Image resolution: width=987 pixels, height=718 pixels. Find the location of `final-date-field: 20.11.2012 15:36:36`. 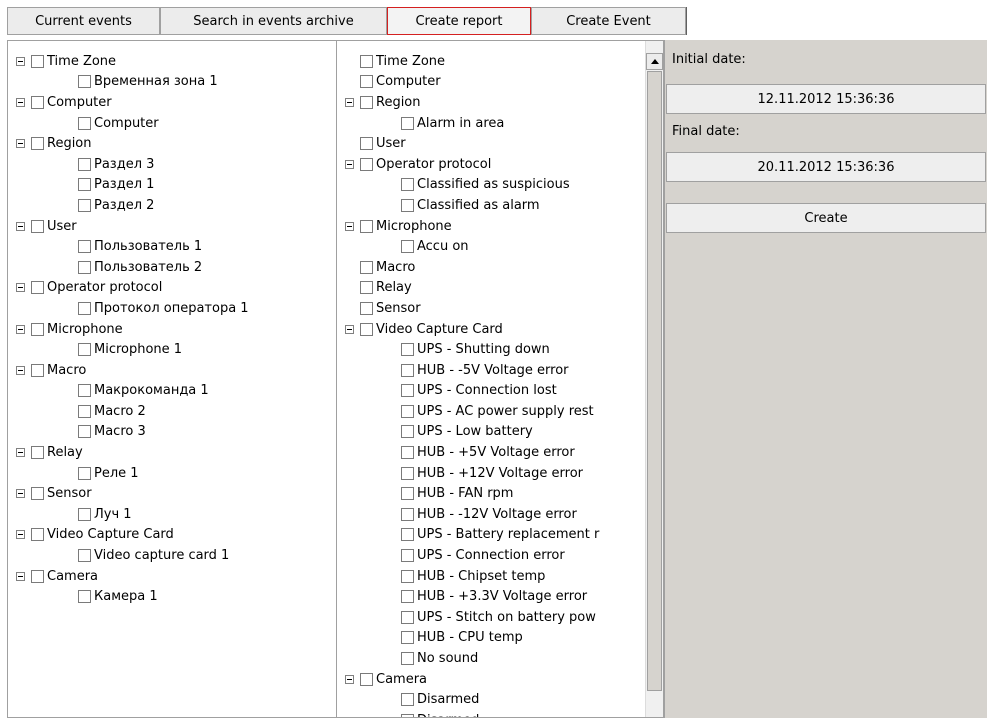

final-date-field: 20.11.2012 15:36:36 is located at coordinates (826, 167).